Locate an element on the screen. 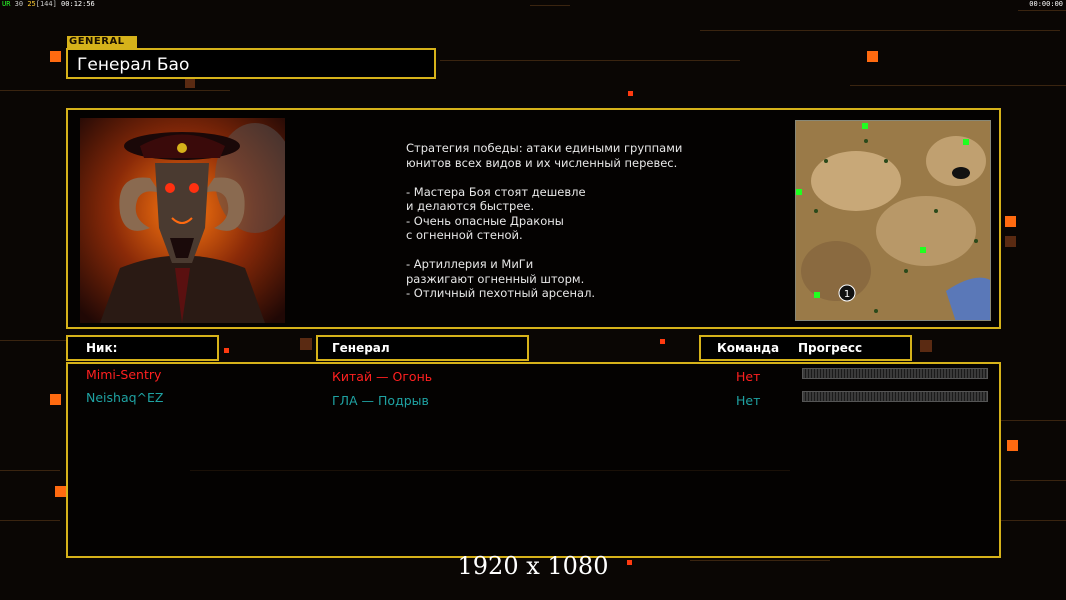  header-general: Генерал is located at coordinates (422, 348).